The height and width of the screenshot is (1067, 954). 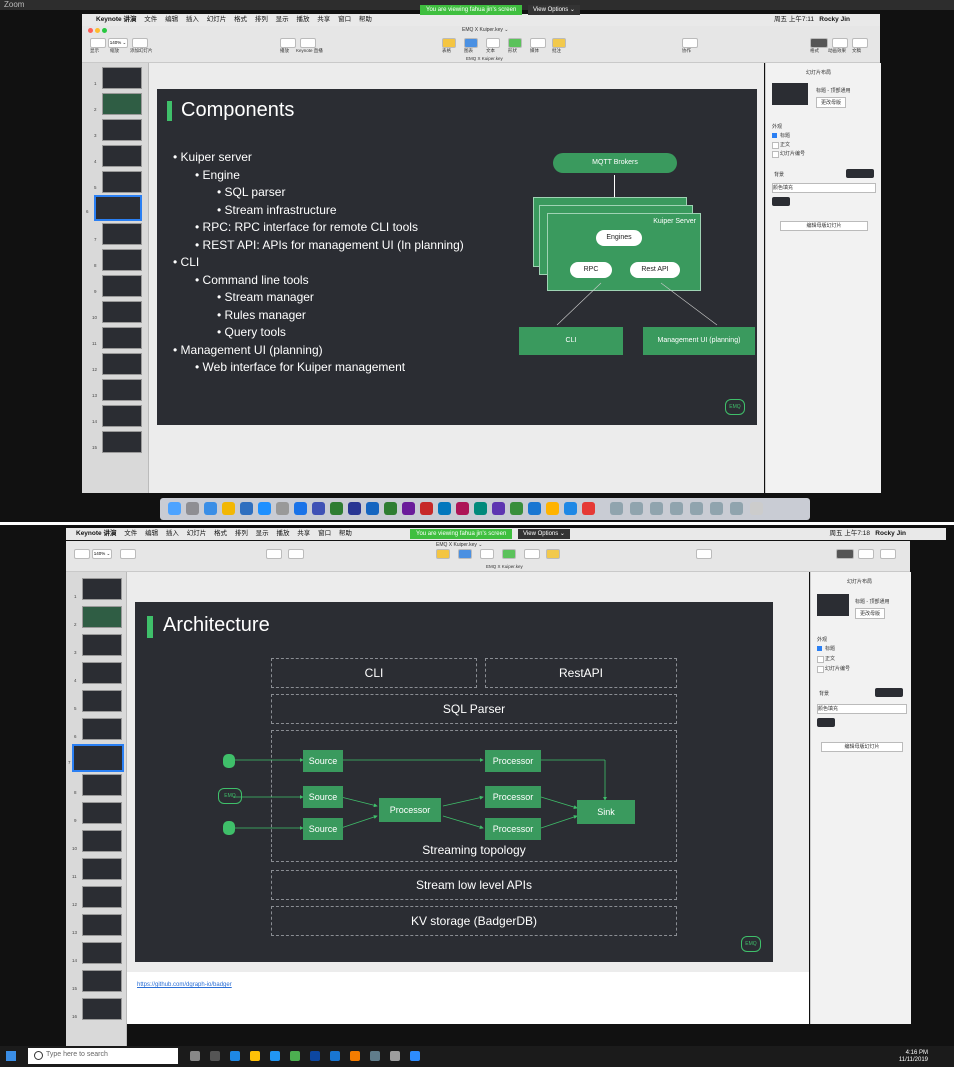 What do you see at coordinates (130, 533) in the screenshot?
I see `menu-file: 文件` at bounding box center [130, 533].